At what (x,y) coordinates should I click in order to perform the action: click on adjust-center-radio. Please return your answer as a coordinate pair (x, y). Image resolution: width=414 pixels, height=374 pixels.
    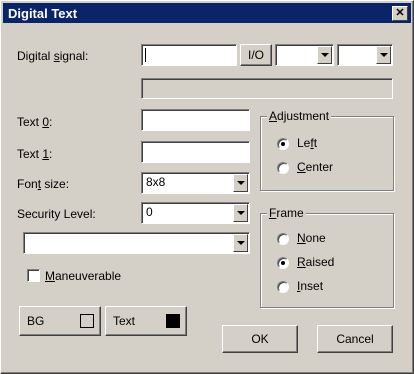
    Looking at the image, I should click on (283, 168).